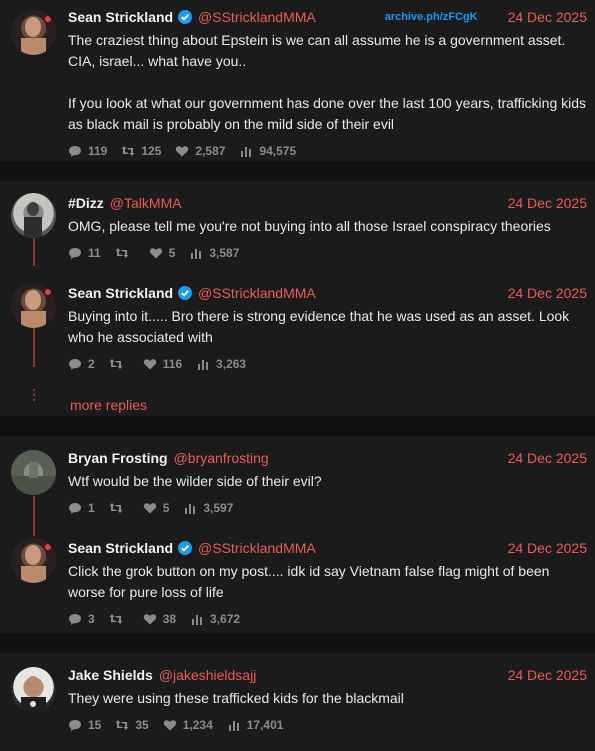 This screenshot has height=751, width=595. Describe the element at coordinates (327, 725) in the screenshot. I see `tweet-stats: 15 35 1,234 17,401` at that location.